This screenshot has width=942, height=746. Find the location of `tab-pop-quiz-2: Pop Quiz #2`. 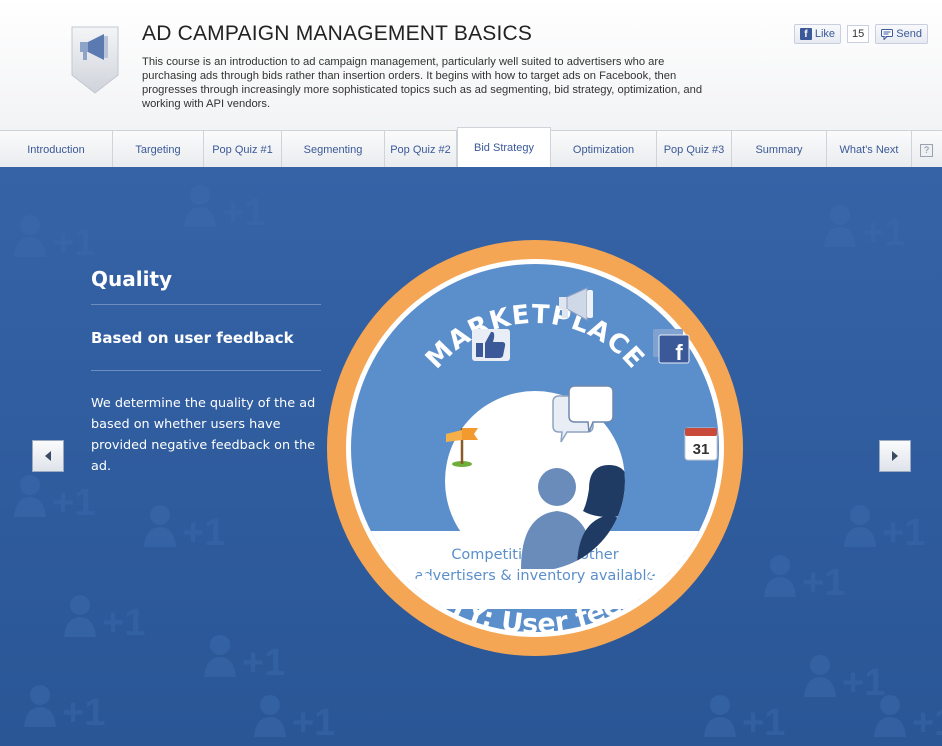

tab-pop-quiz-2: Pop Quiz #2 is located at coordinates (421, 149).